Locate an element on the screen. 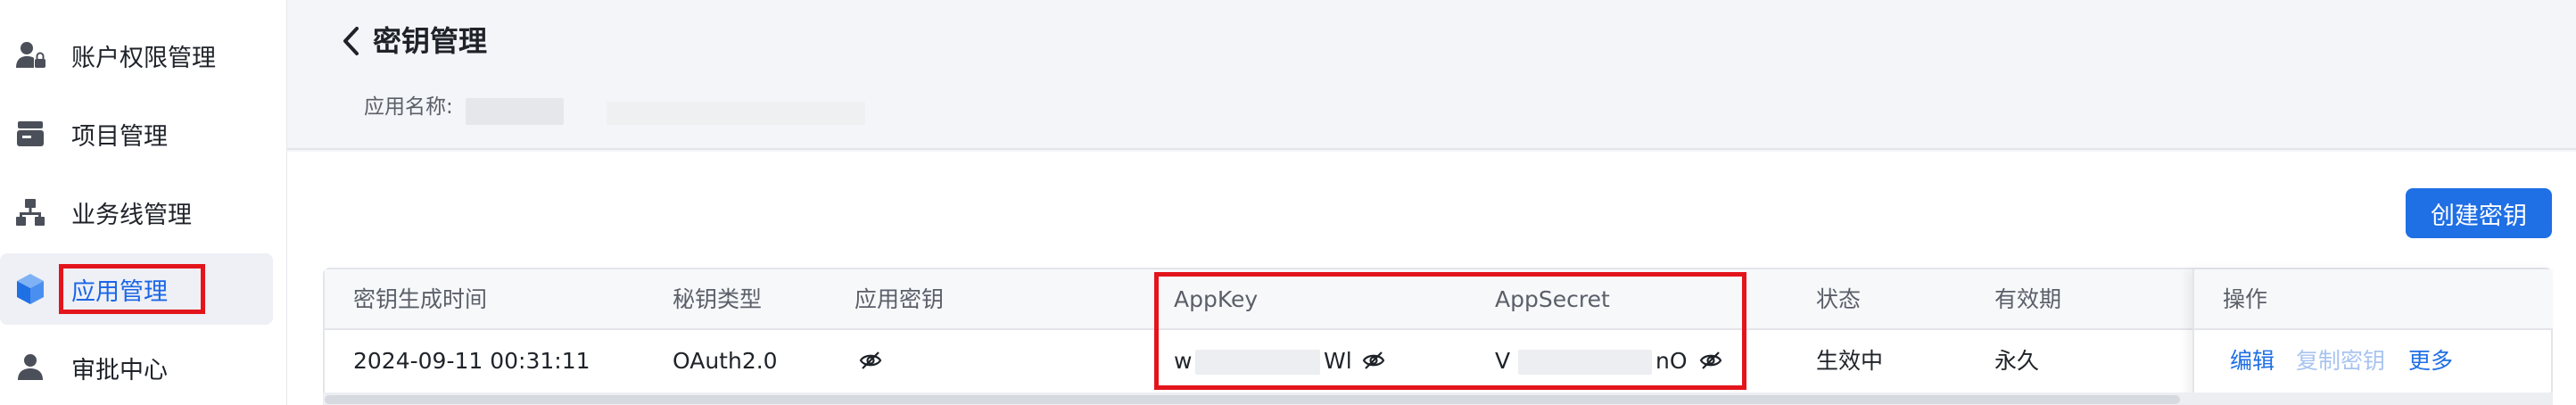 Image resolution: width=2576 pixels, height=405 pixels. cell-key-type: OAuth2.0 is located at coordinates (725, 361).